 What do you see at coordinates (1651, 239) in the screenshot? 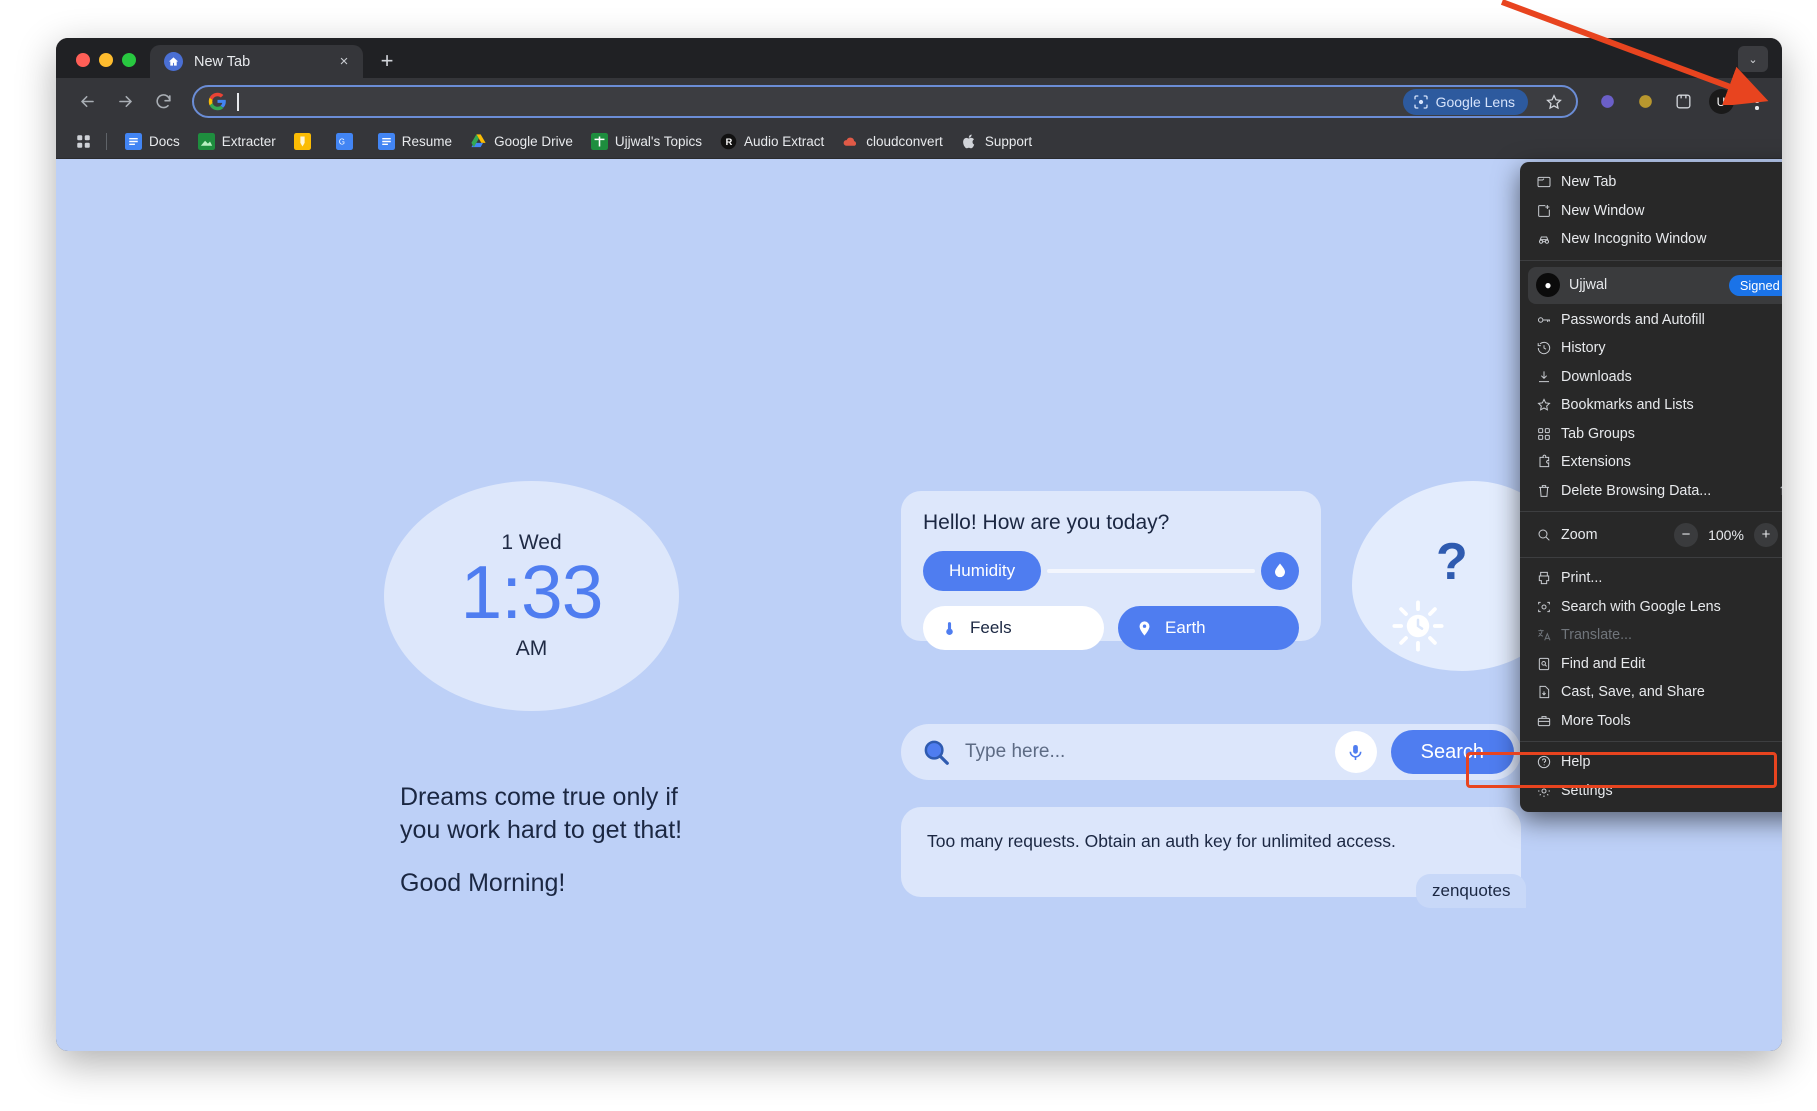
I see `menu-item-new-incognito-window: New Incognito Window ⇧⌘N` at bounding box center [1651, 239].